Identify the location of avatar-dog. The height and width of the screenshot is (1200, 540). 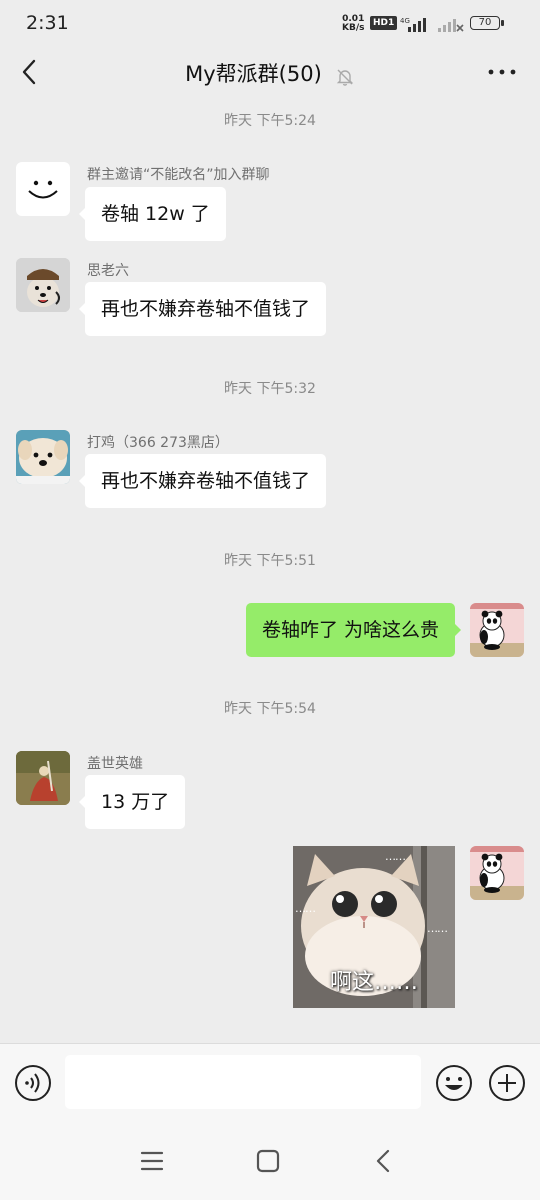
(43, 285).